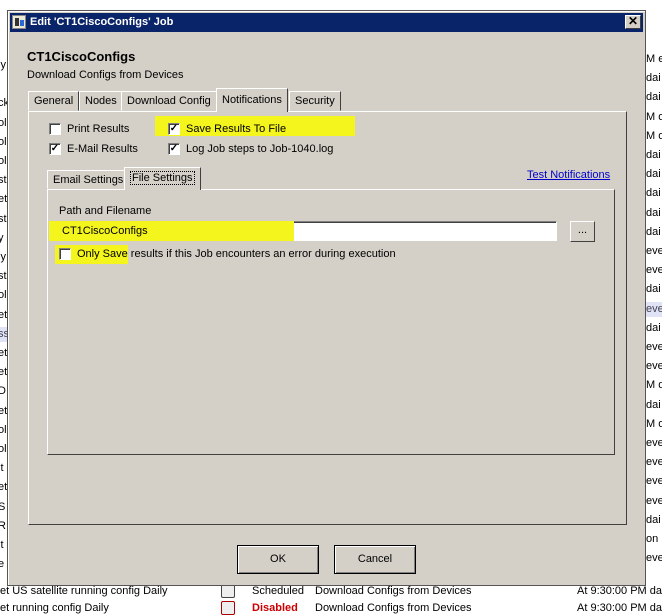  I want to click on background-list-cell: M ev, so click(654, 59).